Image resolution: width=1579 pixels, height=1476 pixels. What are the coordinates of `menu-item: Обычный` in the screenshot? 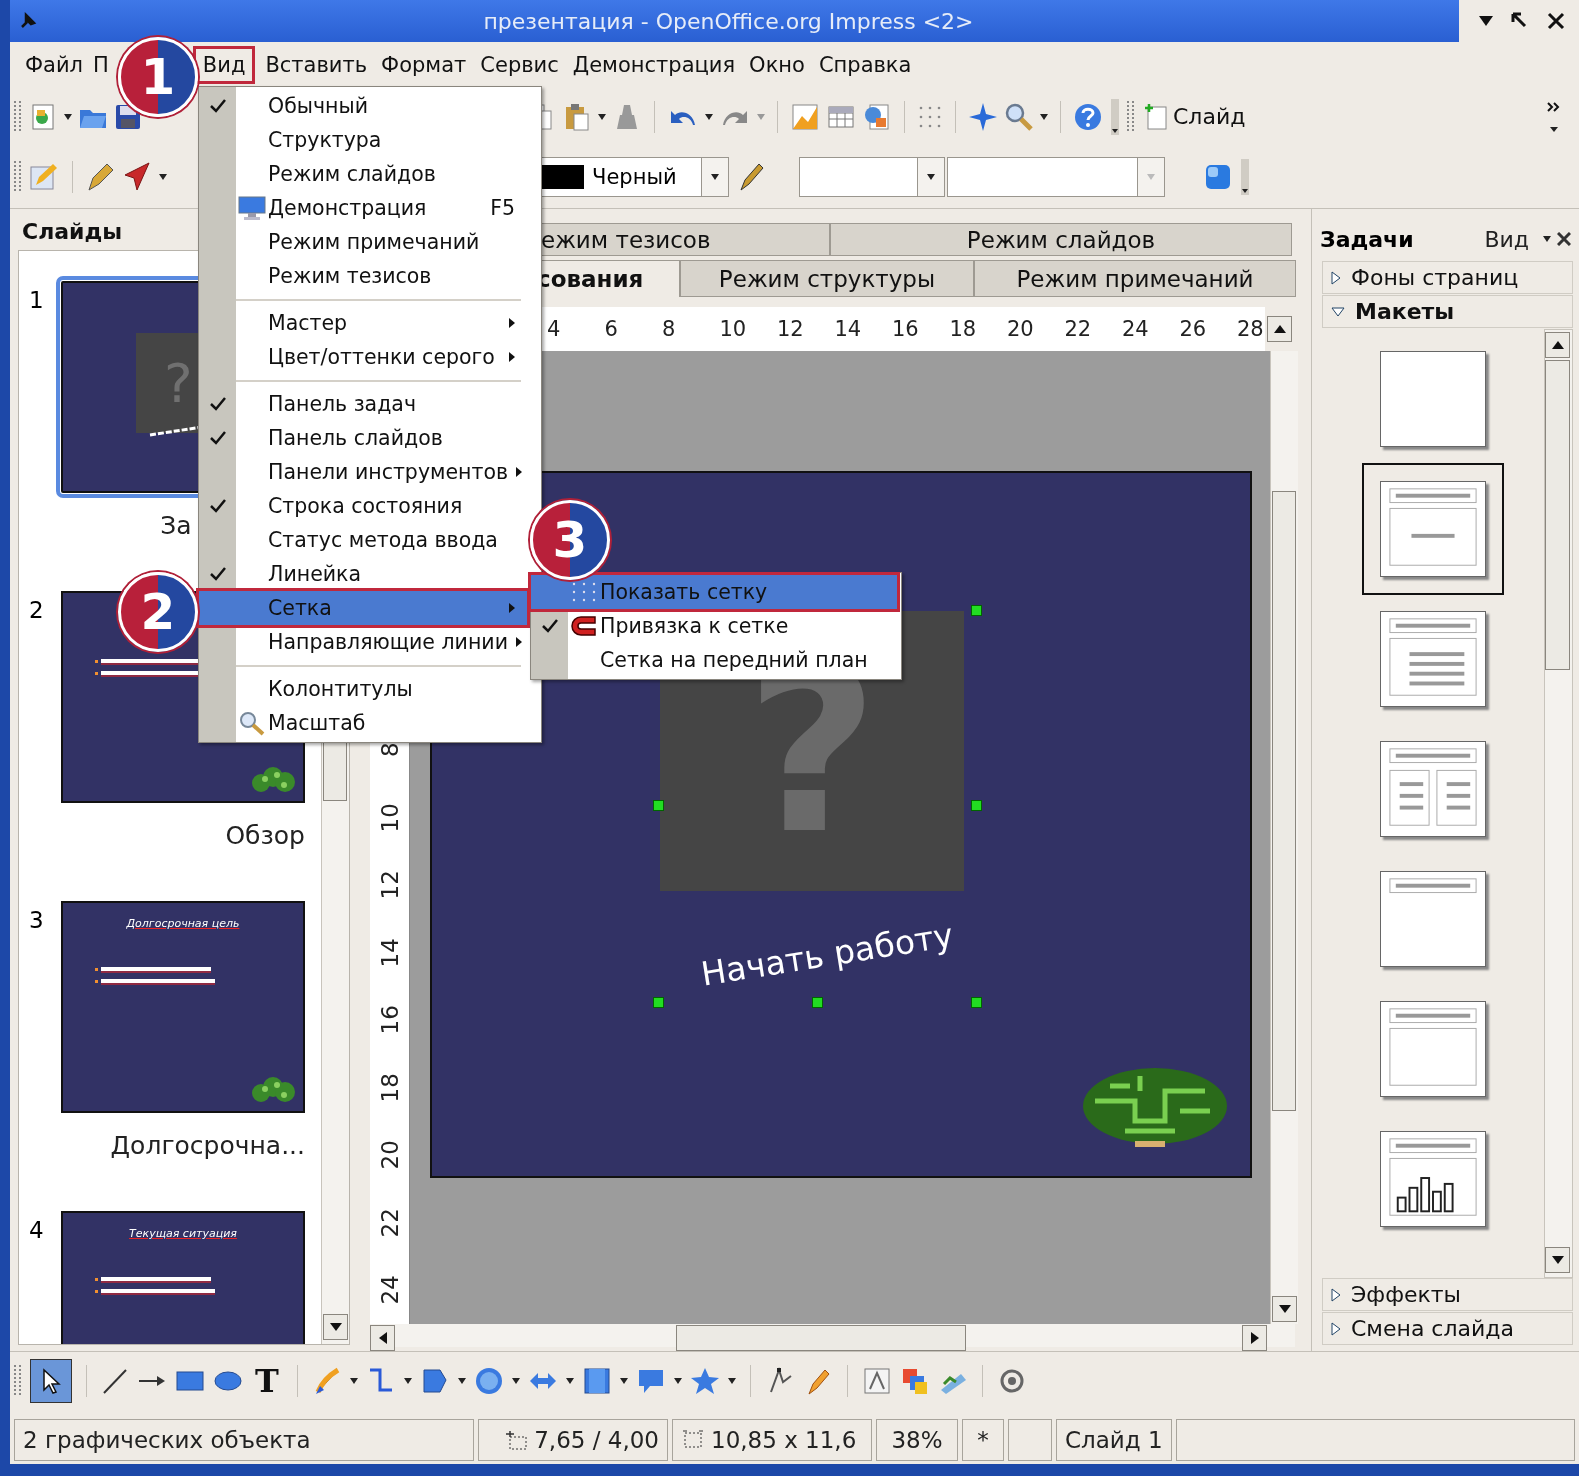 It's located at (363, 106).